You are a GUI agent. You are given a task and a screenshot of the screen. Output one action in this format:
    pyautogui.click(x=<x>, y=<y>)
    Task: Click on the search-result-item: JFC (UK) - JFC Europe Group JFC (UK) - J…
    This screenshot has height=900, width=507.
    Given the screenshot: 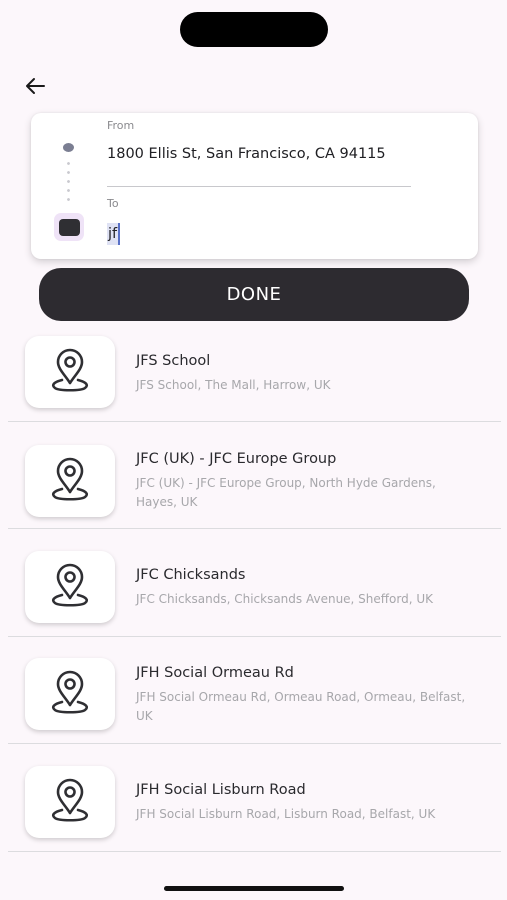 What is the action you would take?
    pyautogui.click(x=254, y=475)
    